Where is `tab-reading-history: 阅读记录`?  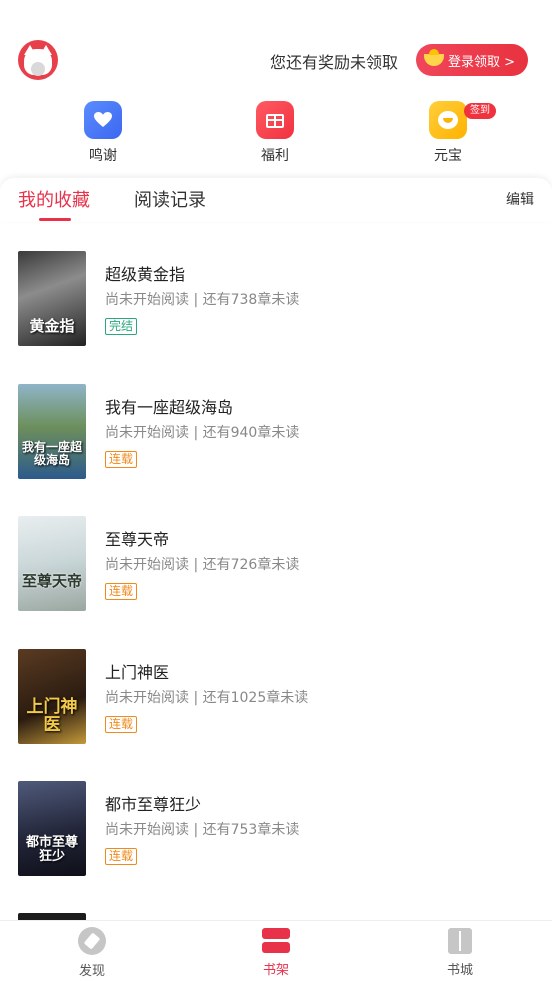
tab-reading-history: 阅读记录 is located at coordinates (170, 199).